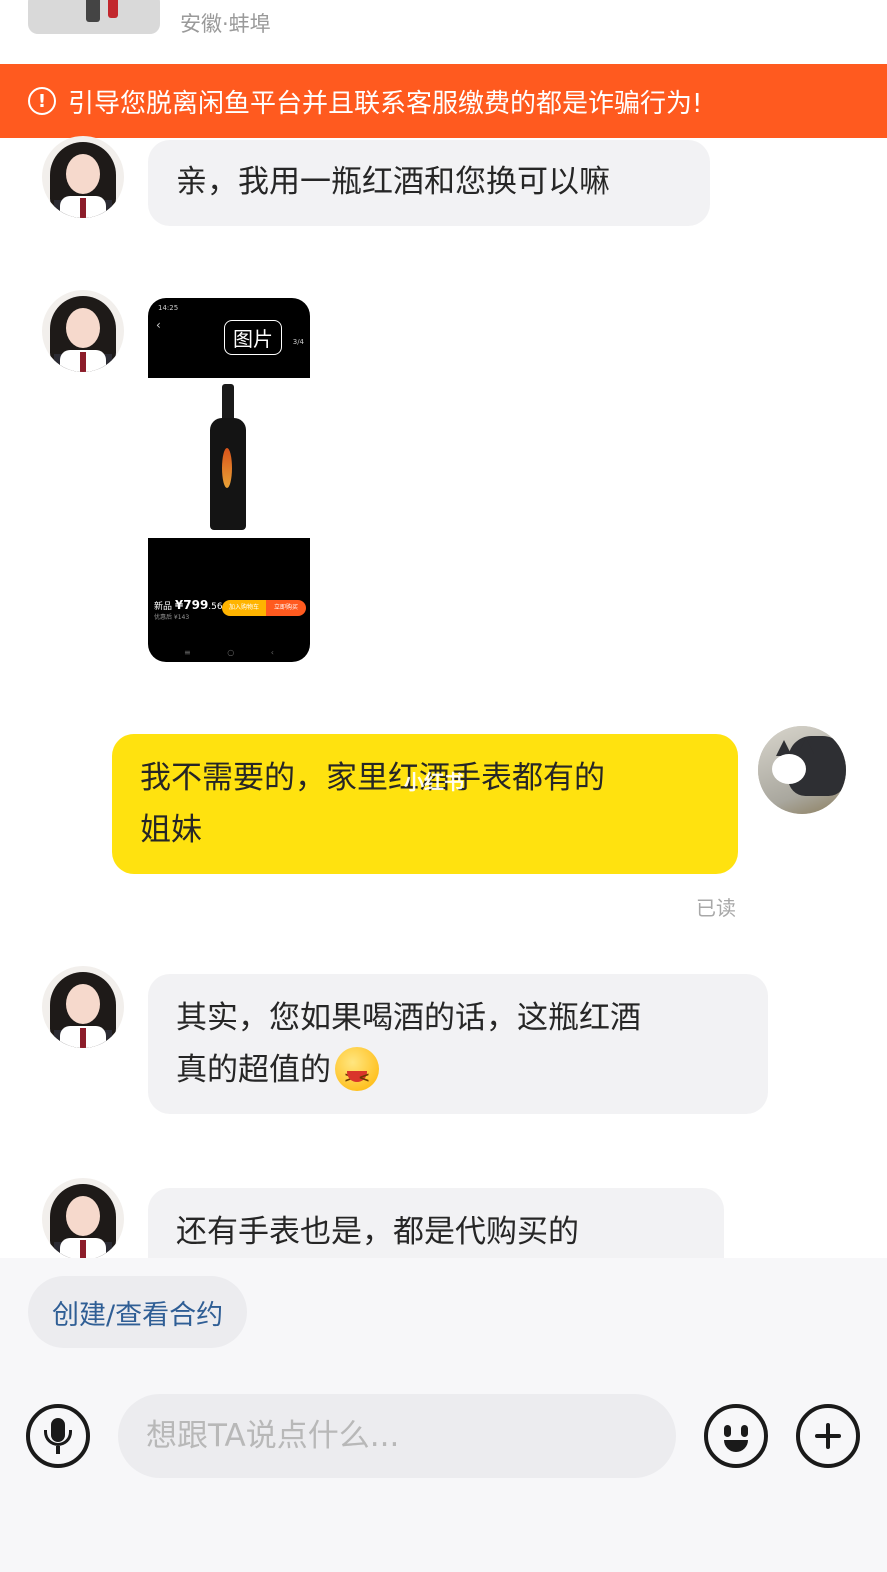 The height and width of the screenshot is (1572, 887). Describe the element at coordinates (225, 24) in the screenshot. I see `seller-location: 安徽·蚌埠` at that location.